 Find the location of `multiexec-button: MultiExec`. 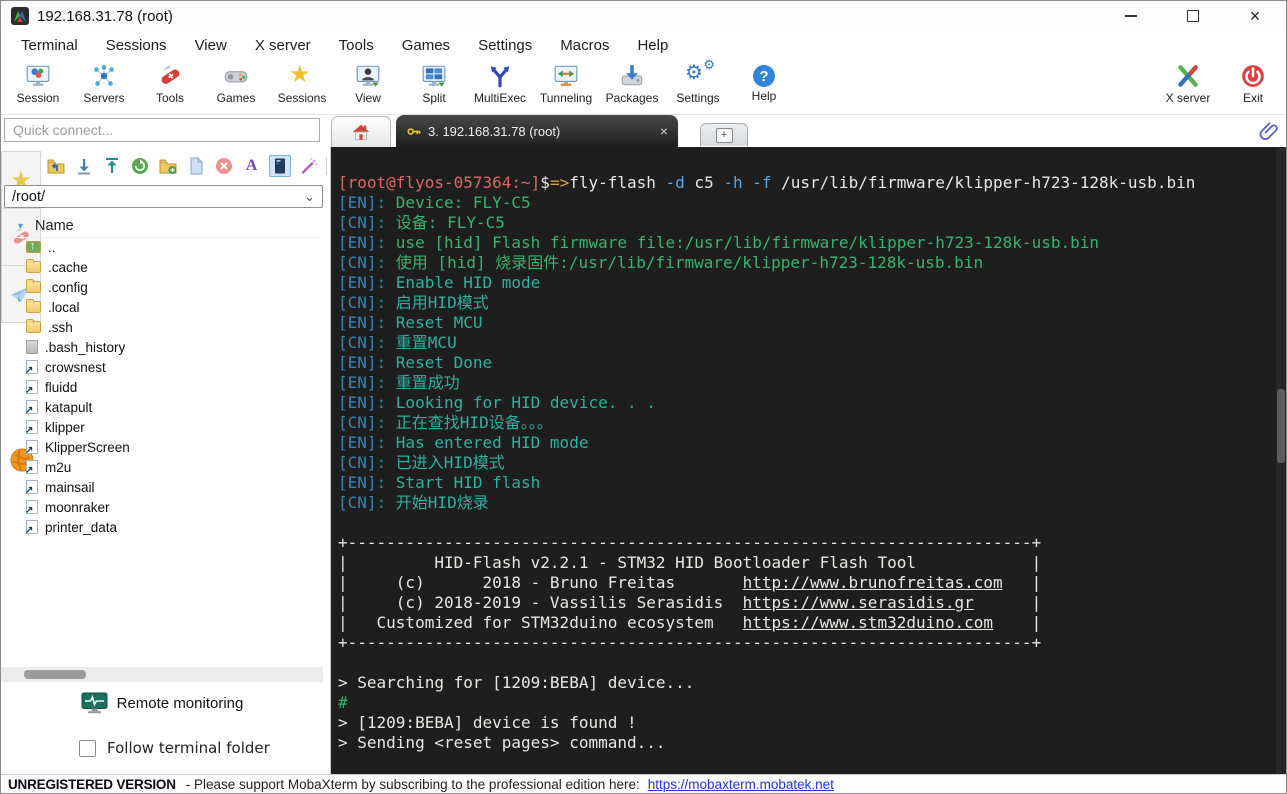

multiexec-button: MultiExec is located at coordinates (500, 84).